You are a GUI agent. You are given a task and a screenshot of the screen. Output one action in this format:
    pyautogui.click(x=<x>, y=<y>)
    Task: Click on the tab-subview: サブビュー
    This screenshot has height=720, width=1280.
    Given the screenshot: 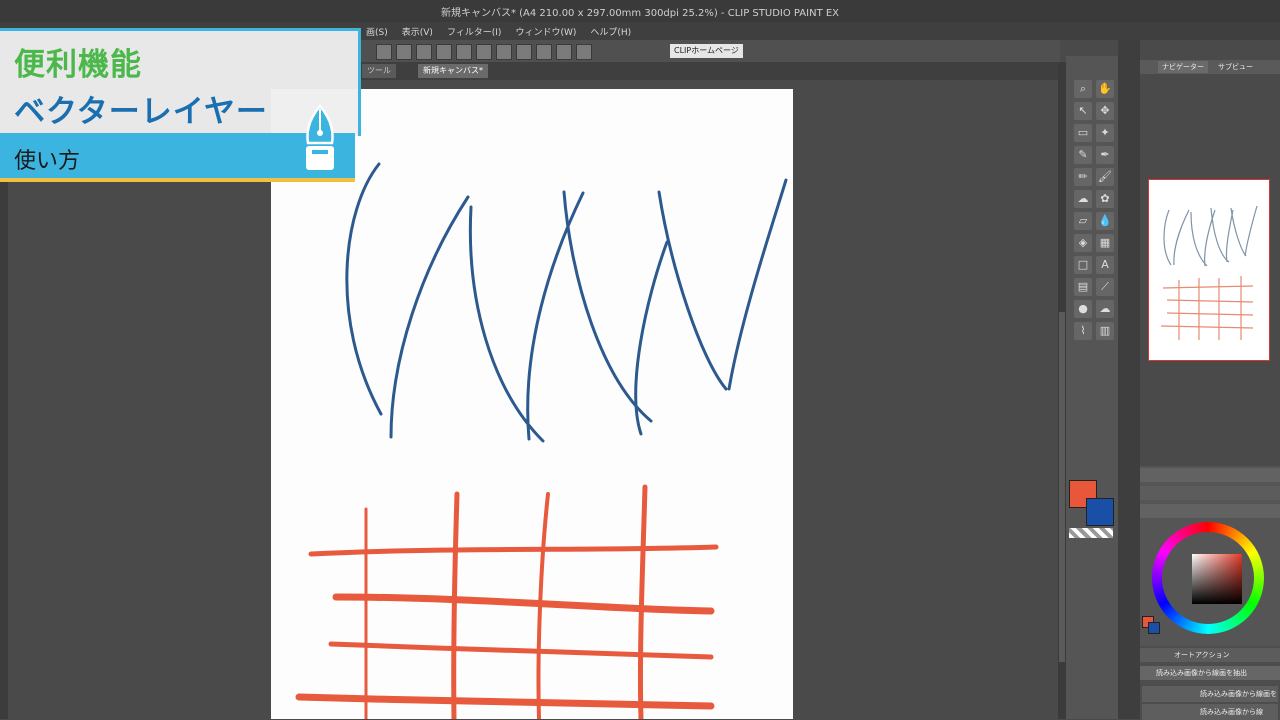 What is the action you would take?
    pyautogui.click(x=1235, y=67)
    